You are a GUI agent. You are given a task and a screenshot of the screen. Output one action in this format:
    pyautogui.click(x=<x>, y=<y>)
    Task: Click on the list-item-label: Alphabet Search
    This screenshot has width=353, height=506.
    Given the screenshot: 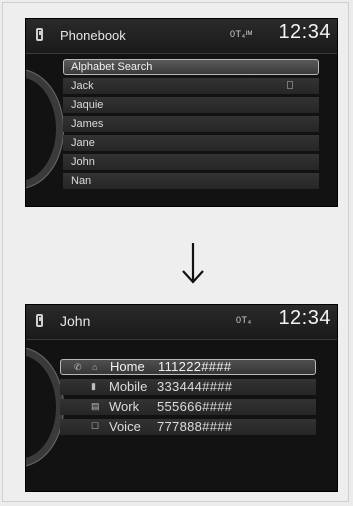 What is the action you would take?
    pyautogui.click(x=112, y=67)
    